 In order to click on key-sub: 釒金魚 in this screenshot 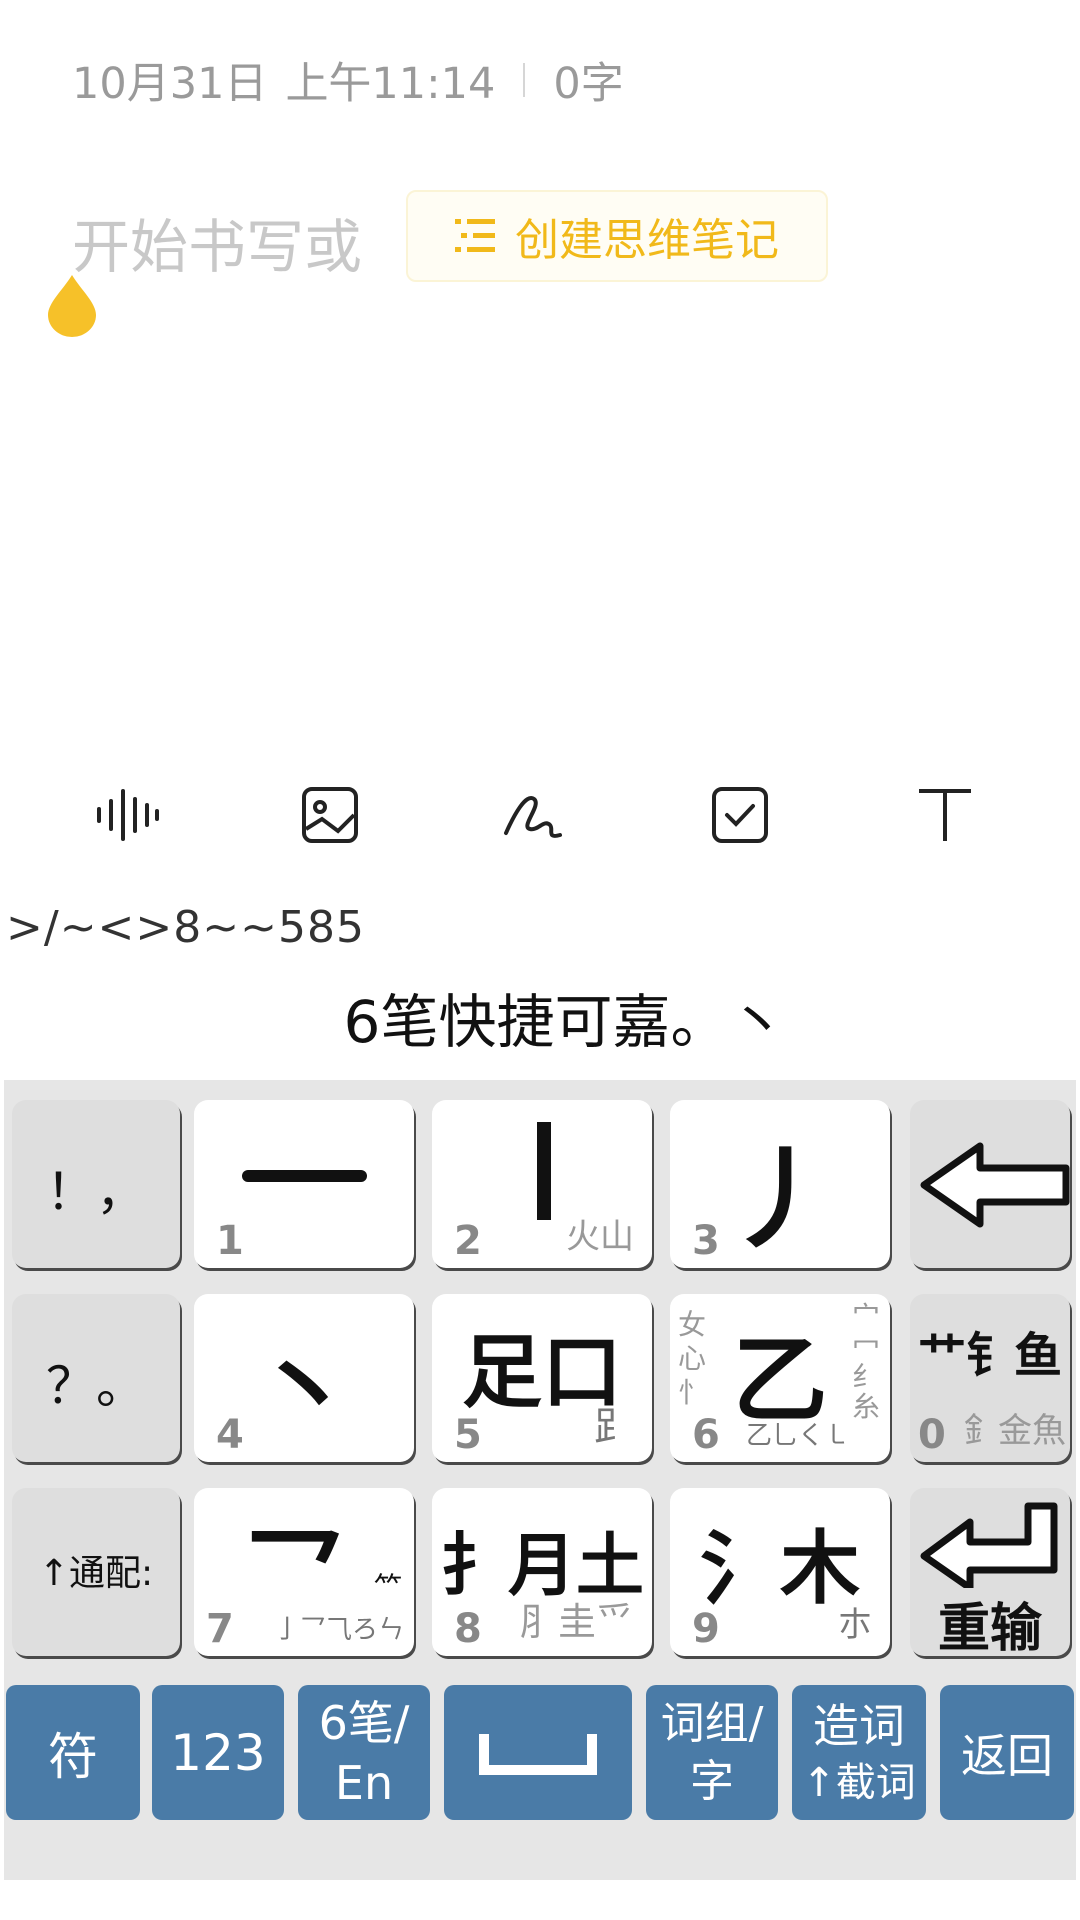, I will do `click(1015, 1431)`.